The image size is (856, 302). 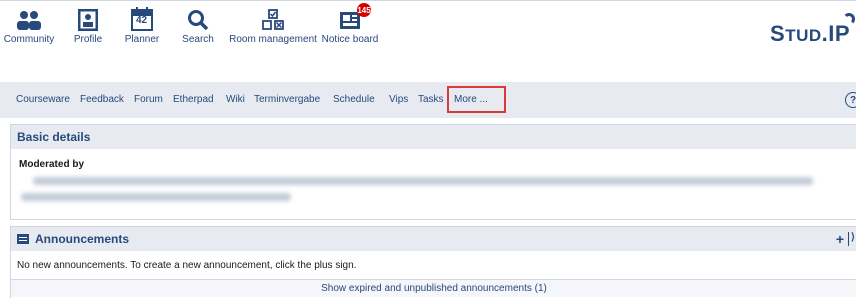 I want to click on nav-notice-board-label: Notice board, so click(x=350, y=39).